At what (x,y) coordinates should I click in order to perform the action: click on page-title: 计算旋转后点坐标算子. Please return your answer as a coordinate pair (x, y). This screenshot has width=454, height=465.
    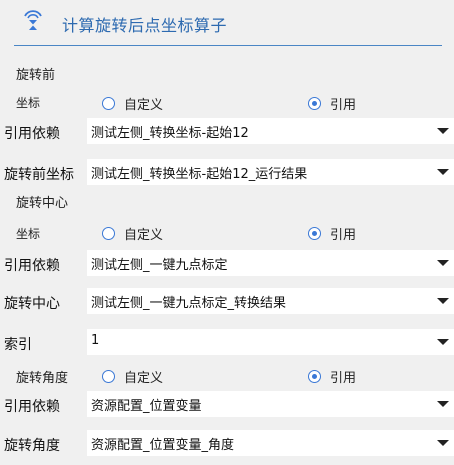
    Looking at the image, I should click on (145, 25).